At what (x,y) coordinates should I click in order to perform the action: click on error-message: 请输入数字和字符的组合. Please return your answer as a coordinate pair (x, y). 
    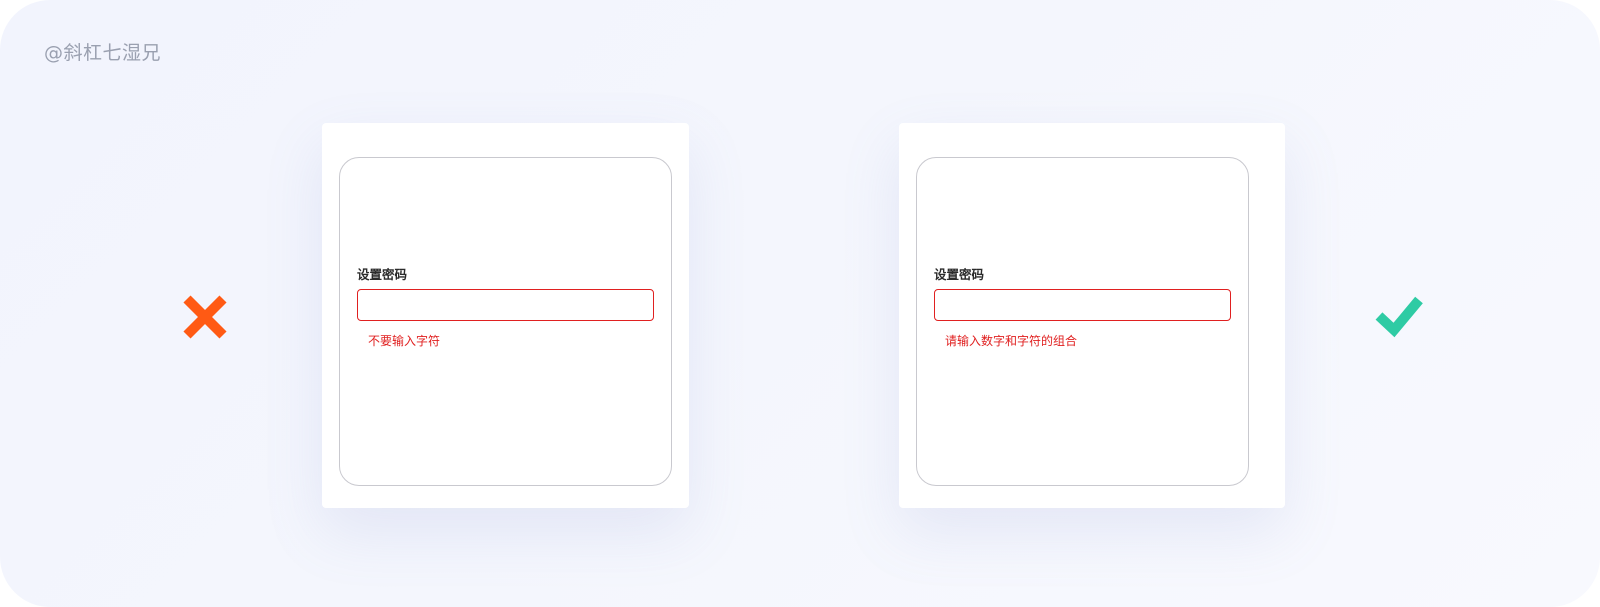
    Looking at the image, I should click on (1011, 341).